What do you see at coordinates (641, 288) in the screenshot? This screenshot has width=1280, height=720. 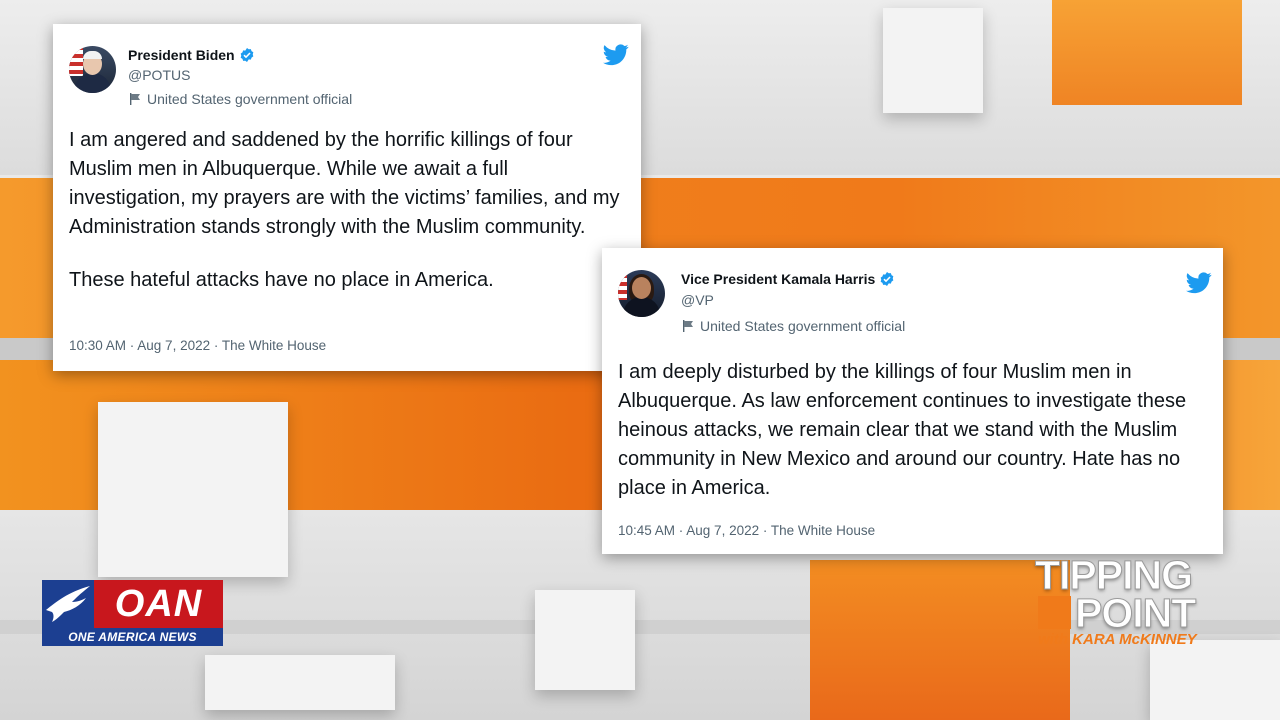 I see `avatar-head` at bounding box center [641, 288].